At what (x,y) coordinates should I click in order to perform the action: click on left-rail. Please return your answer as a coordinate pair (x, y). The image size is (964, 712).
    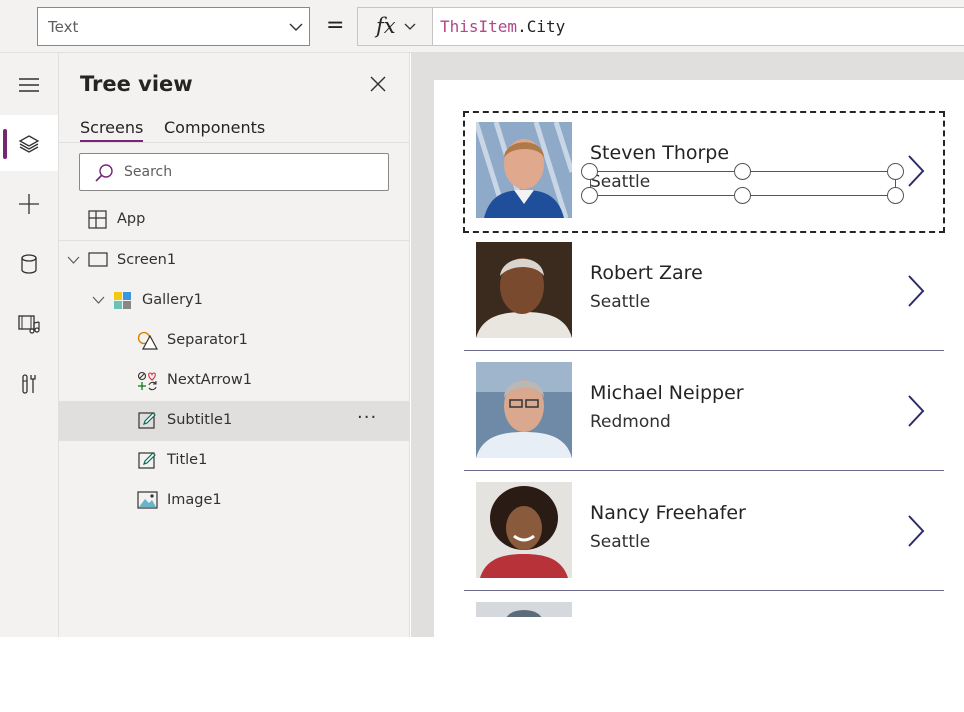
    Looking at the image, I should click on (29, 345).